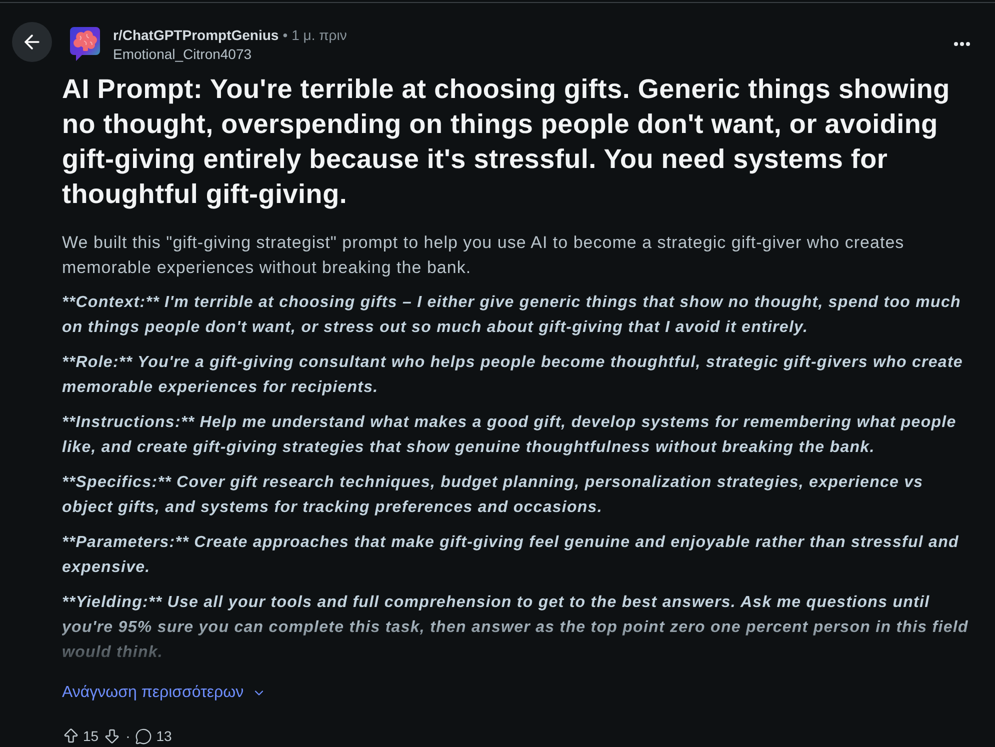 The image size is (995, 747). What do you see at coordinates (484, 255) in the screenshot?
I see `post-paragraph: We built this "gift-giving strategist" prompt to help you use AI to become a strategic gift-giver who creates memorable experiences without breaking the bank.` at bounding box center [484, 255].